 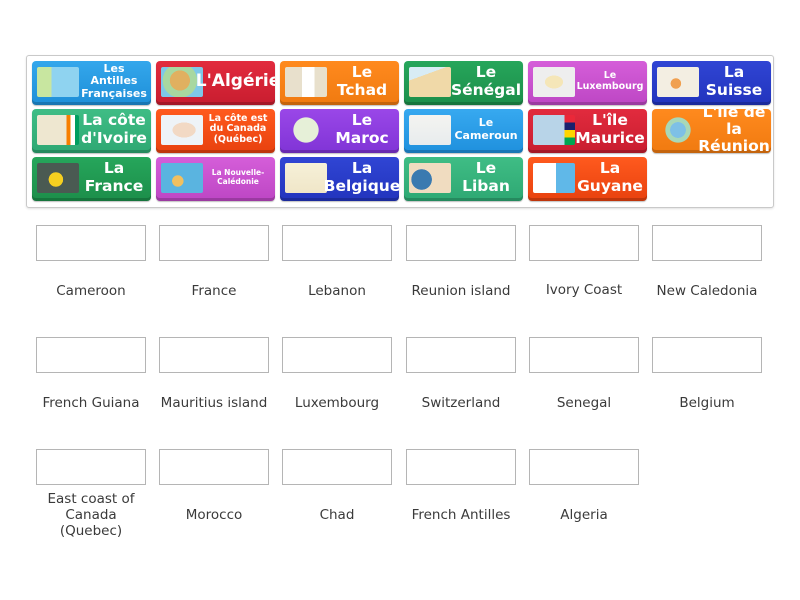 What do you see at coordinates (91, 403) in the screenshot?
I see `target-label: French Guiana` at bounding box center [91, 403].